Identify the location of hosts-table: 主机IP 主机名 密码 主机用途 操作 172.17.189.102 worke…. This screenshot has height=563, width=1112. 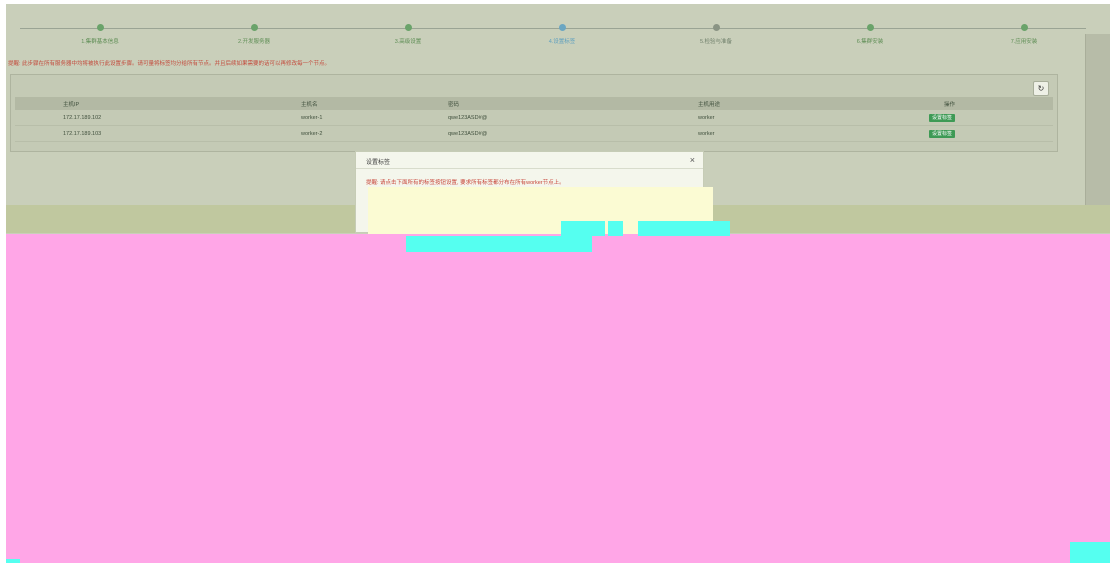
(534, 119).